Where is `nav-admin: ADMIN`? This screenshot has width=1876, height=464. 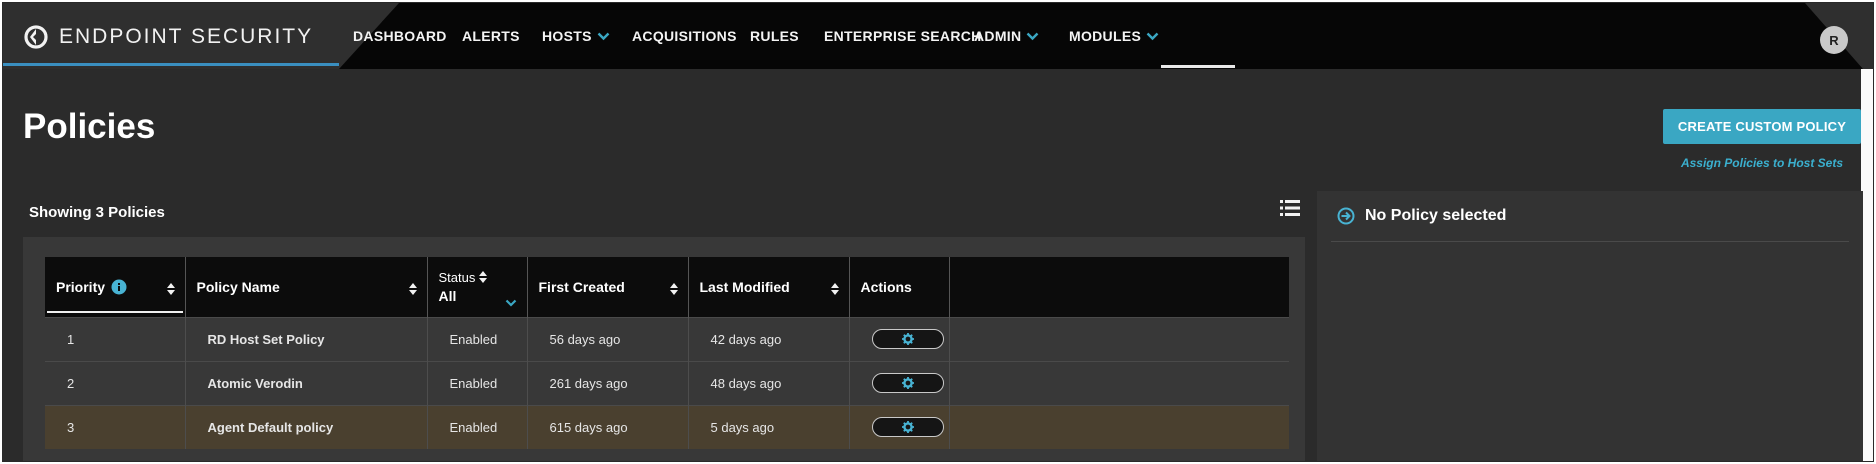 nav-admin: ADMIN is located at coordinates (1006, 36).